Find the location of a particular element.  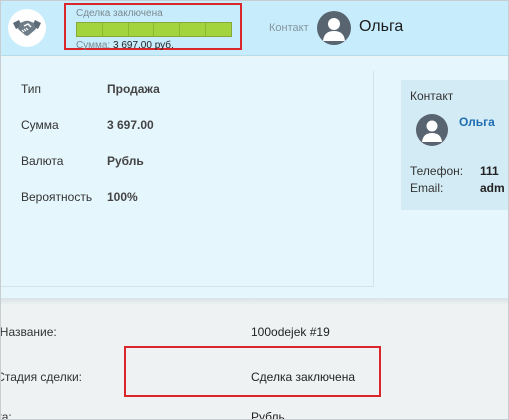

contact-phone-row: Телефон: 111 is located at coordinates (454, 171).